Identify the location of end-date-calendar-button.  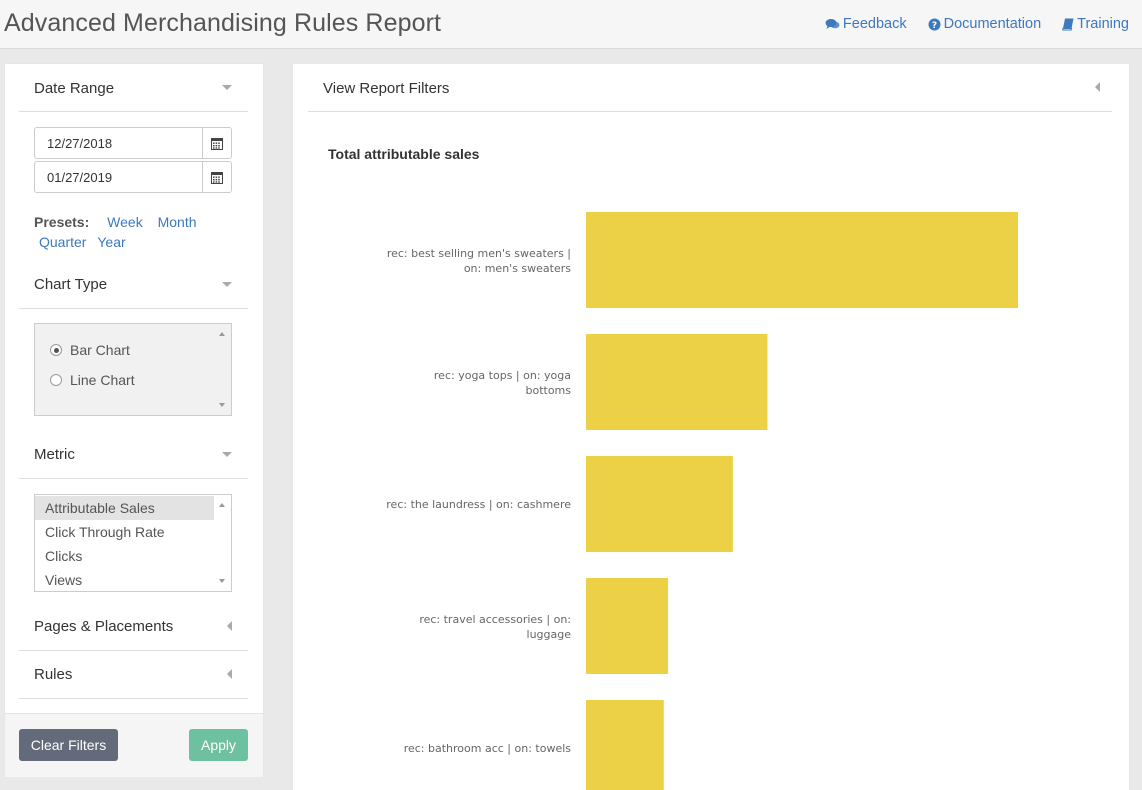
(216, 177).